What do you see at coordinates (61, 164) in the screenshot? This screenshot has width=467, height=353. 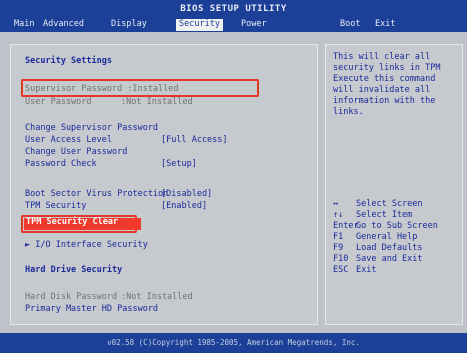 I see `password-check-label: Password Check` at bounding box center [61, 164].